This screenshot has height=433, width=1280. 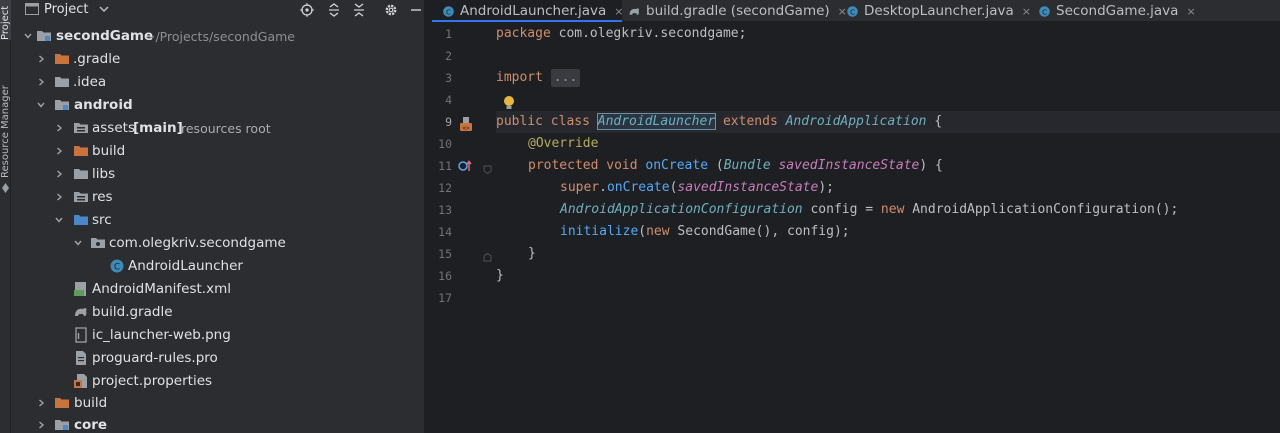 What do you see at coordinates (938, 11) in the screenshot?
I see `tab-desktoplauncher: C DesktopLauncher.java ×` at bounding box center [938, 11].